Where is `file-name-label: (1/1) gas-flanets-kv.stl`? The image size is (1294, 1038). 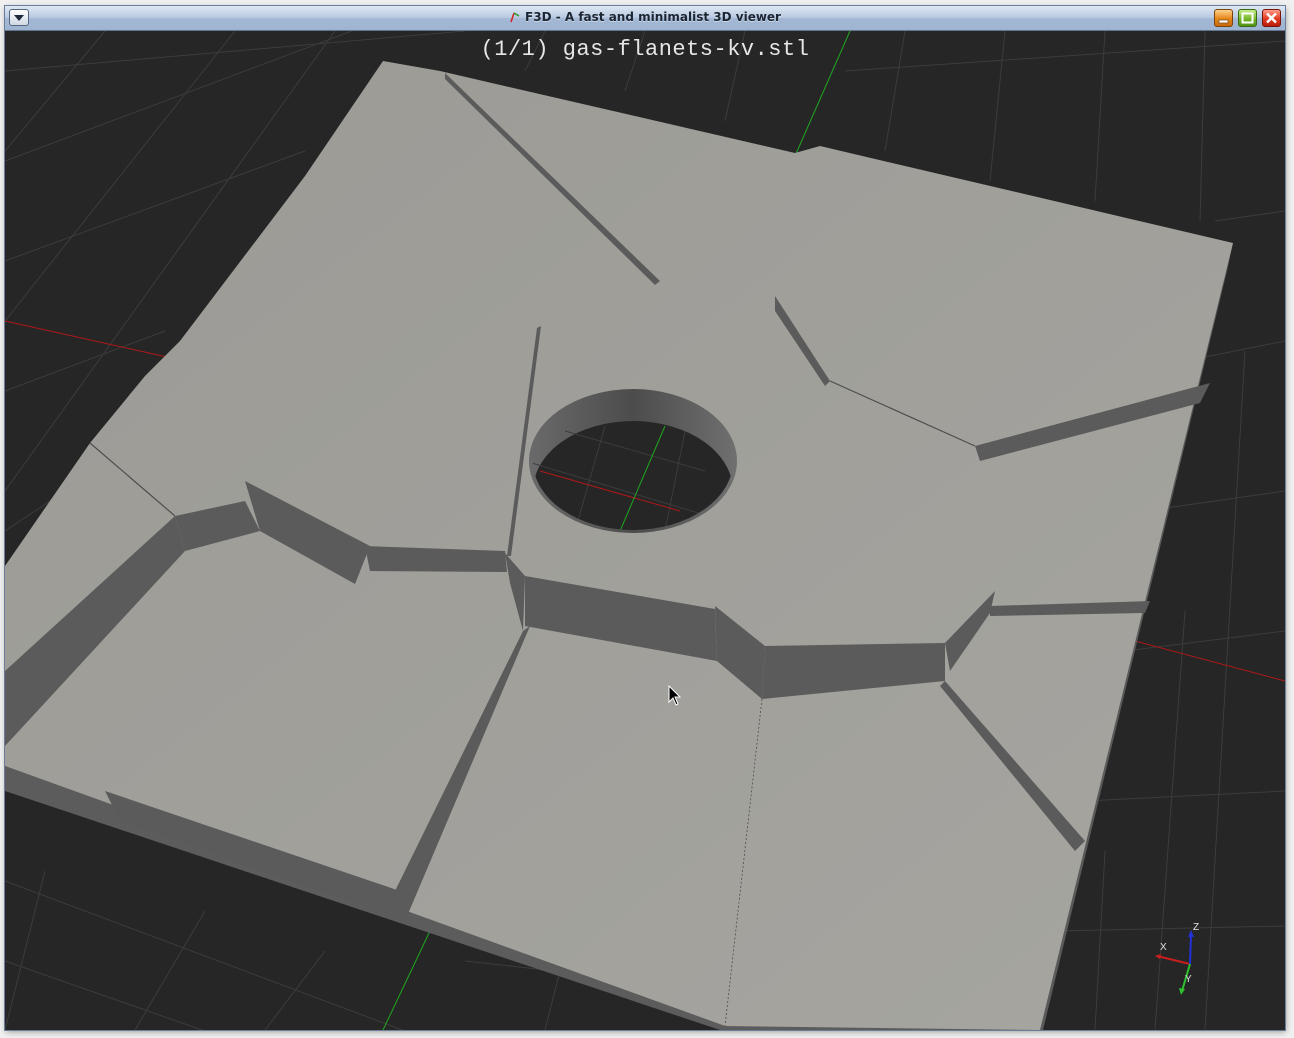 file-name-label: (1/1) gas-flanets-kv.stl is located at coordinates (645, 49).